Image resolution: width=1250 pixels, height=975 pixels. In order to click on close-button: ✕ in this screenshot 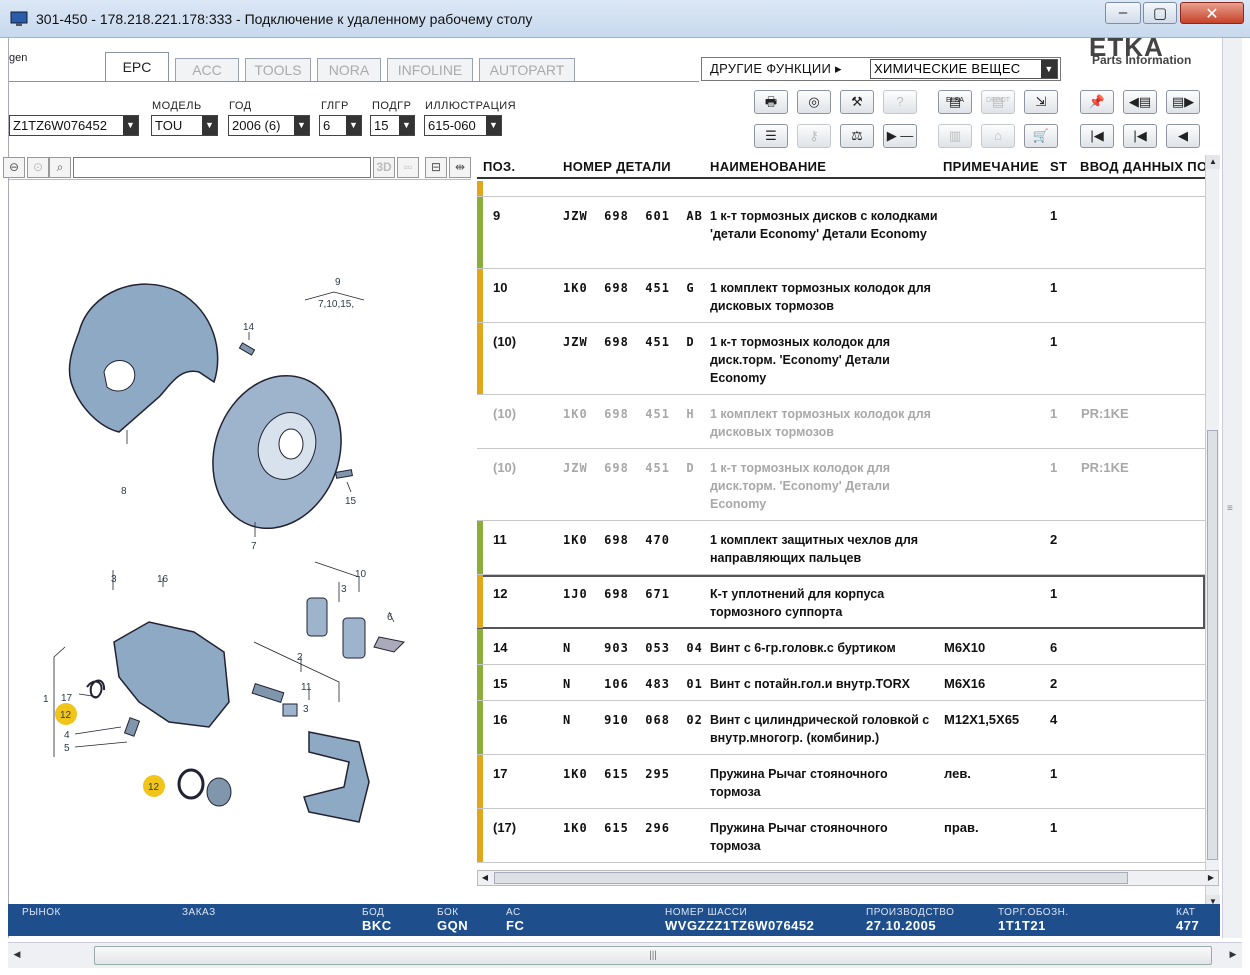, I will do `click(1212, 13)`.